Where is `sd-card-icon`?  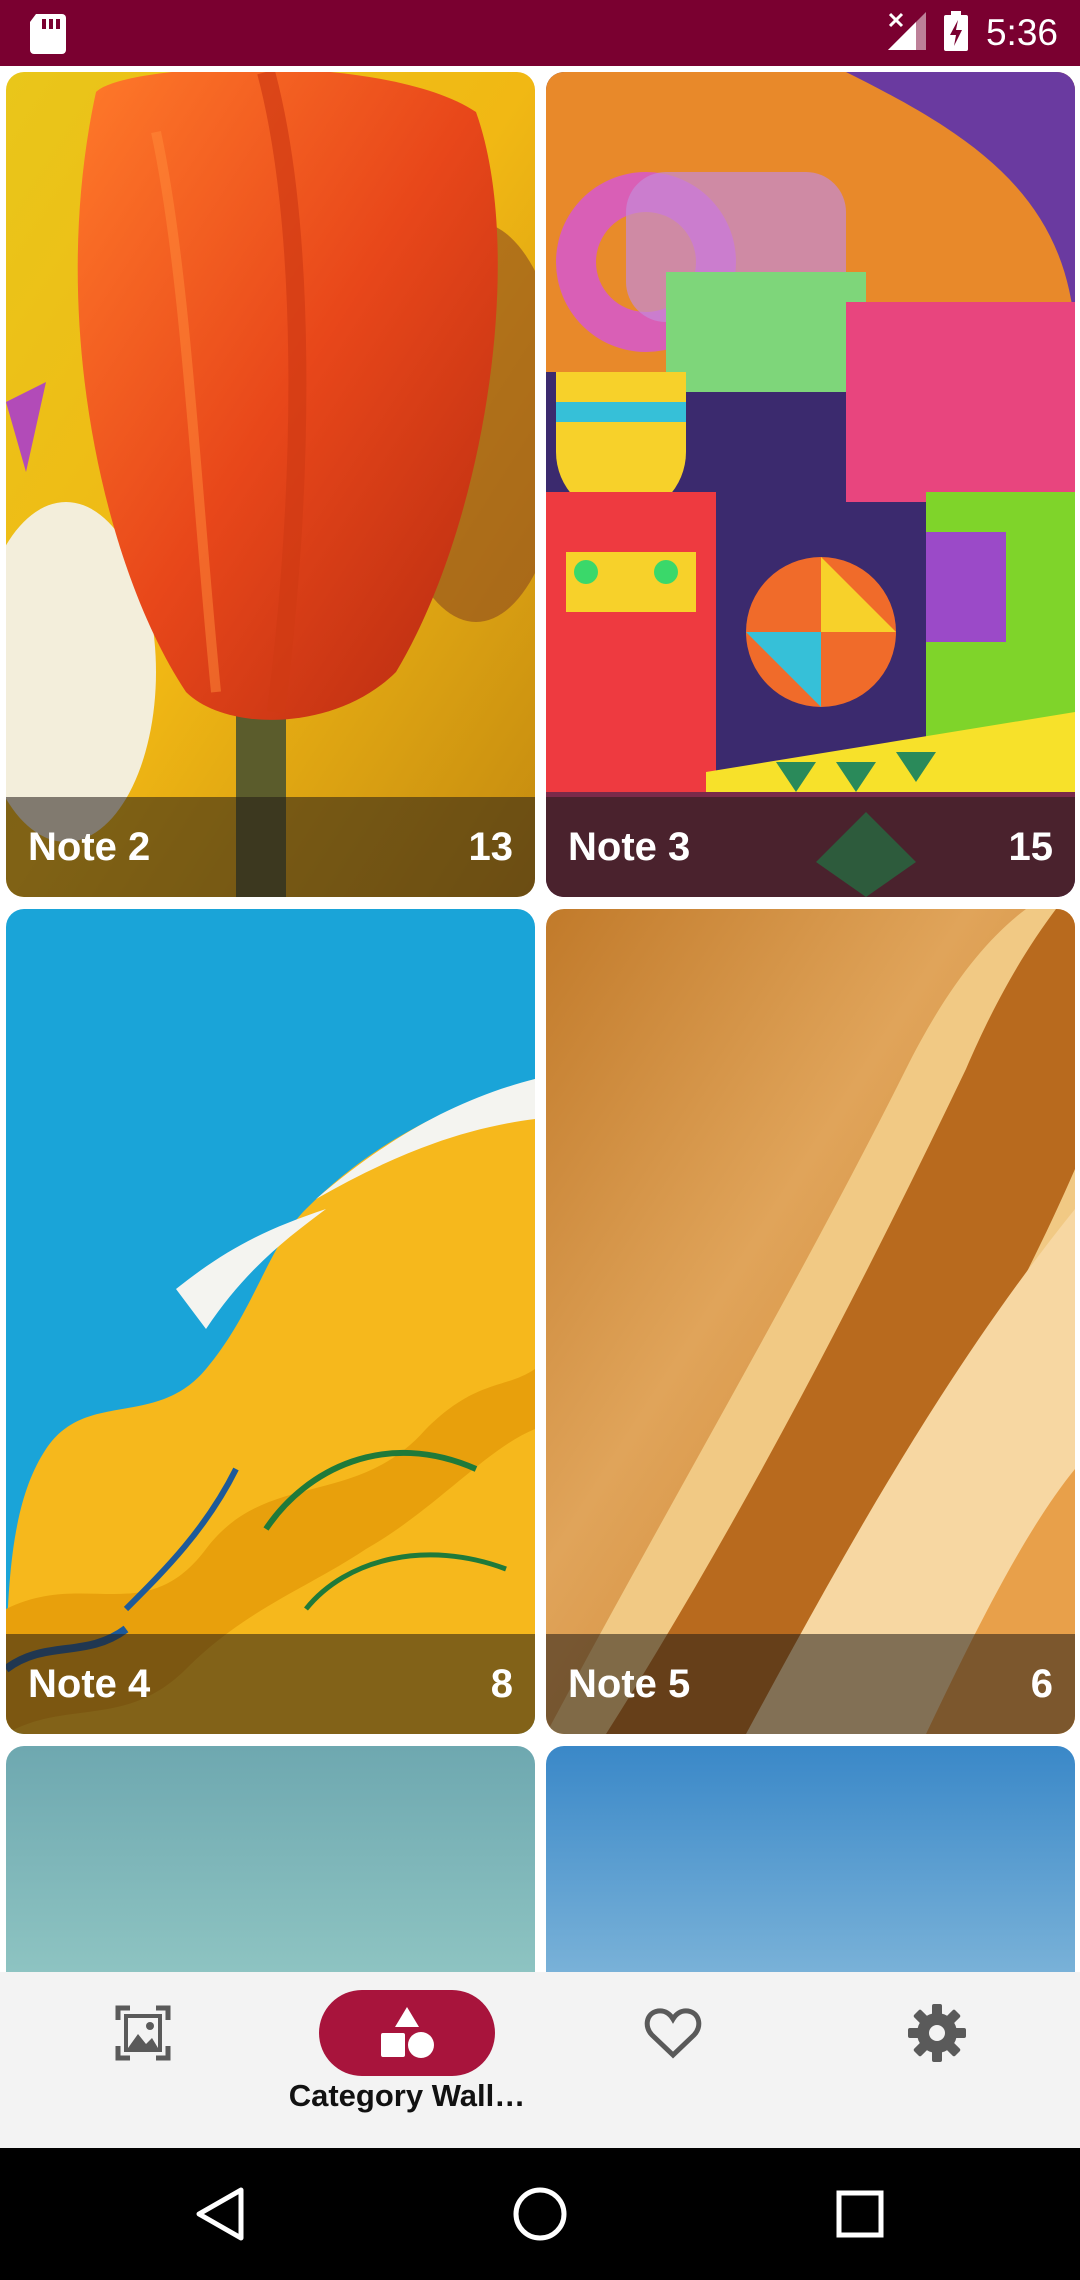 sd-card-icon is located at coordinates (48, 36).